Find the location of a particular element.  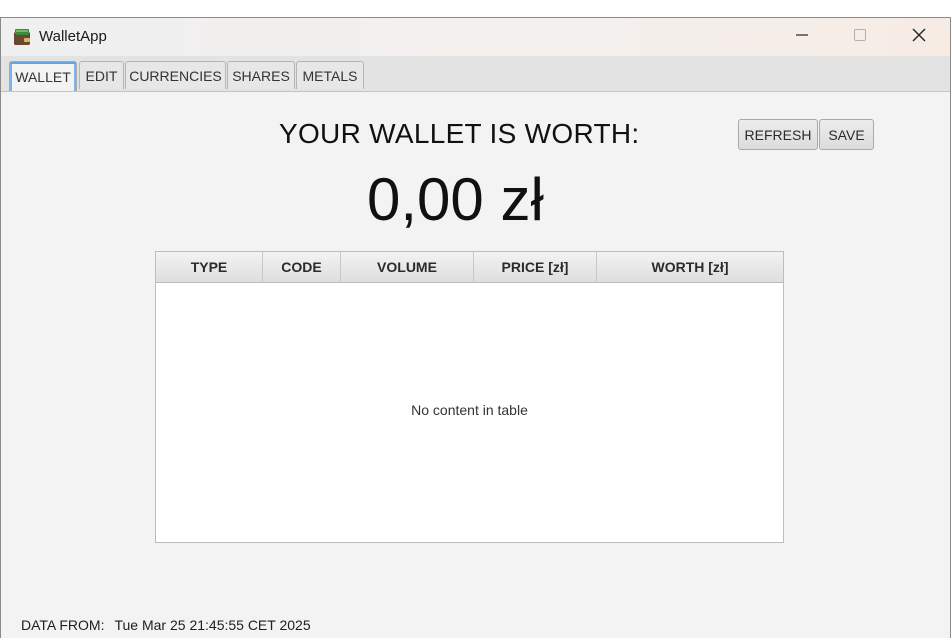

minimize-button is located at coordinates (802, 37).